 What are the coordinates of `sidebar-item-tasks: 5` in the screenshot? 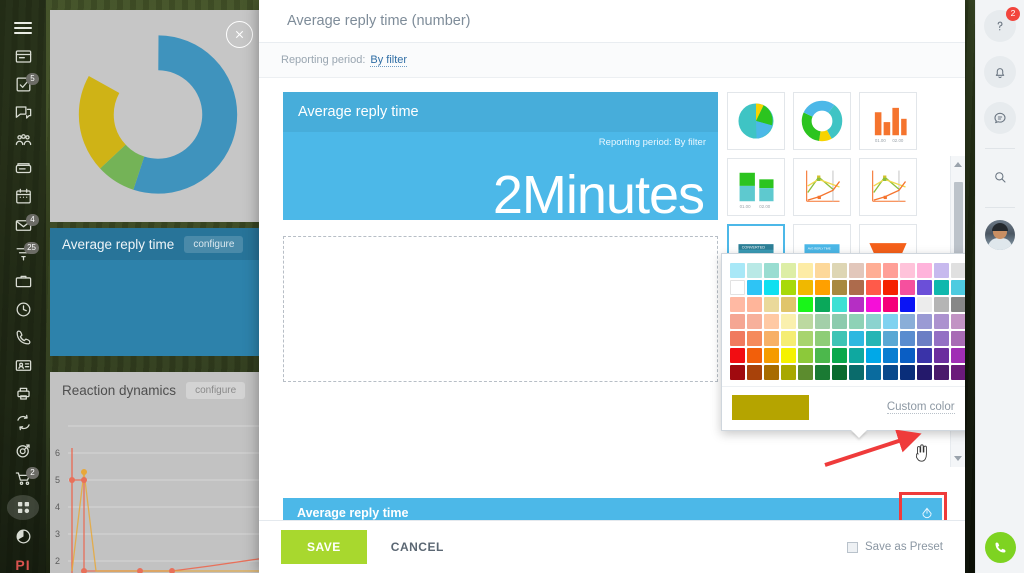 It's located at (23, 84).